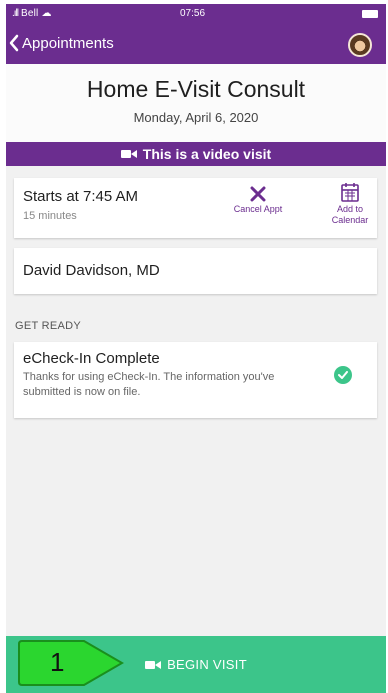 The width and height of the screenshot is (388, 693). I want to click on cancel-appt-label: Cancel Appt, so click(258, 209).